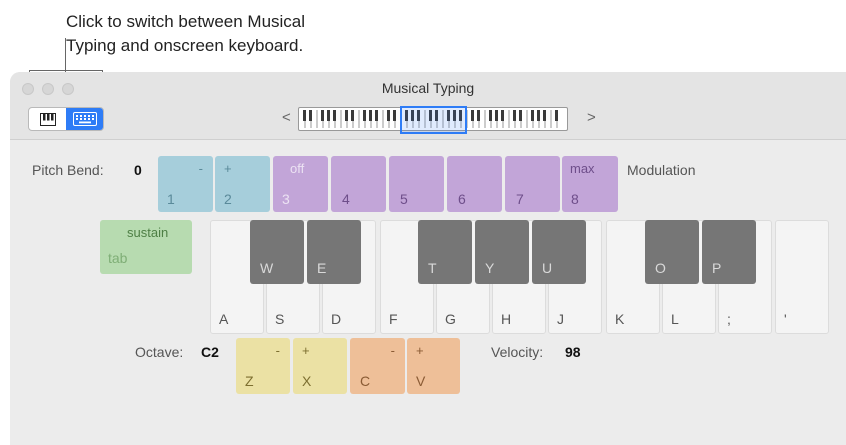 This screenshot has width=846, height=445. What do you see at coordinates (210, 352) in the screenshot?
I see `octave-value: C2` at bounding box center [210, 352].